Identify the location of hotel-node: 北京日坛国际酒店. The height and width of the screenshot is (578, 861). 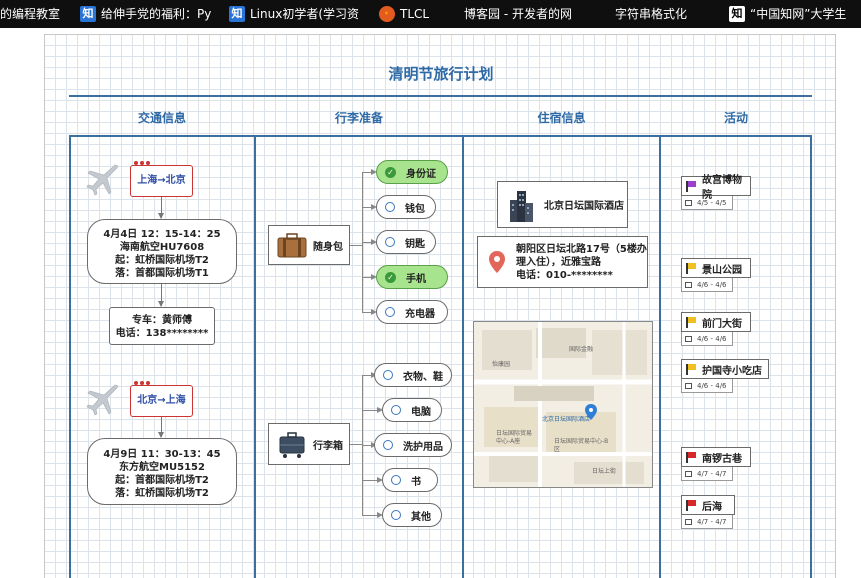
(562, 204).